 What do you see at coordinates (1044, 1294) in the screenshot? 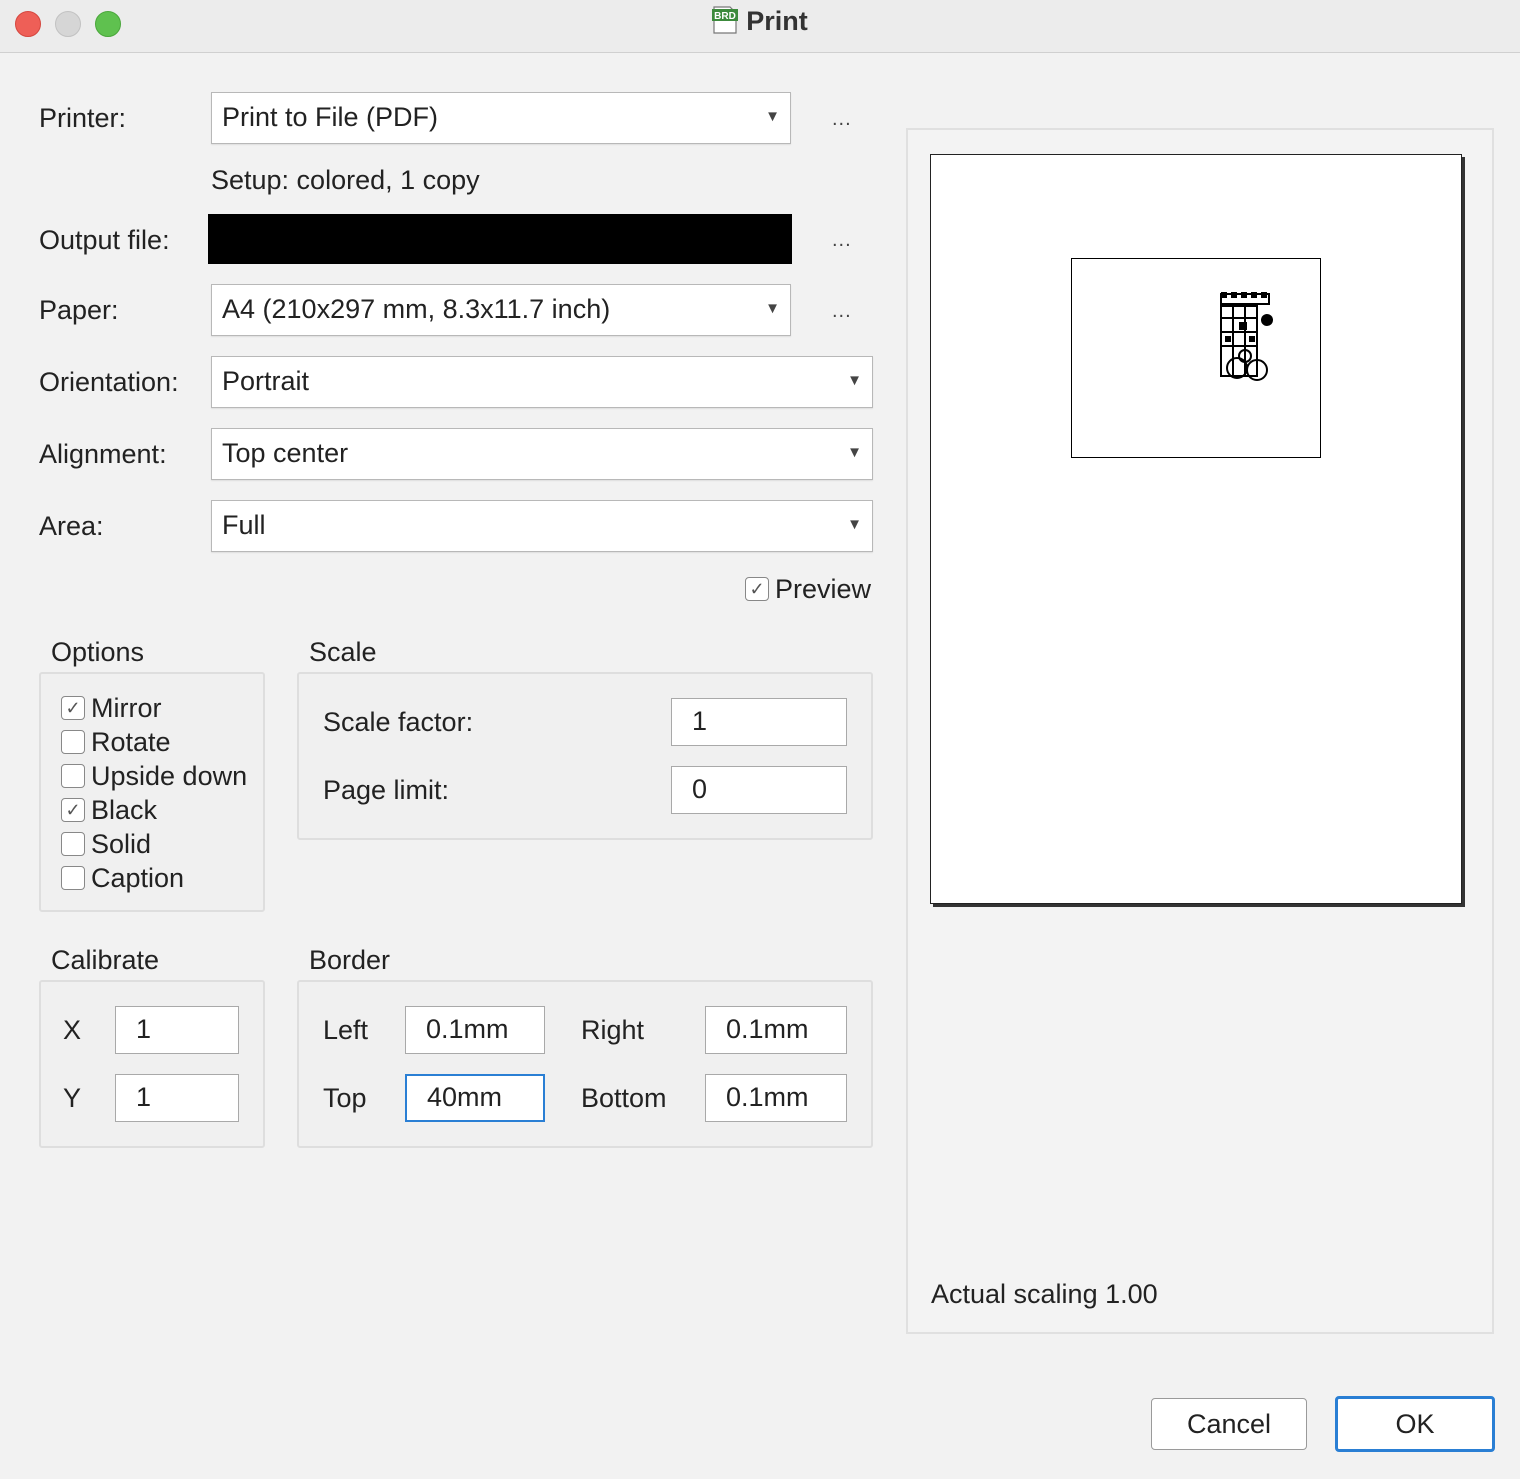
I see `actual-scaling-text: Actual scaling 1.00` at bounding box center [1044, 1294].